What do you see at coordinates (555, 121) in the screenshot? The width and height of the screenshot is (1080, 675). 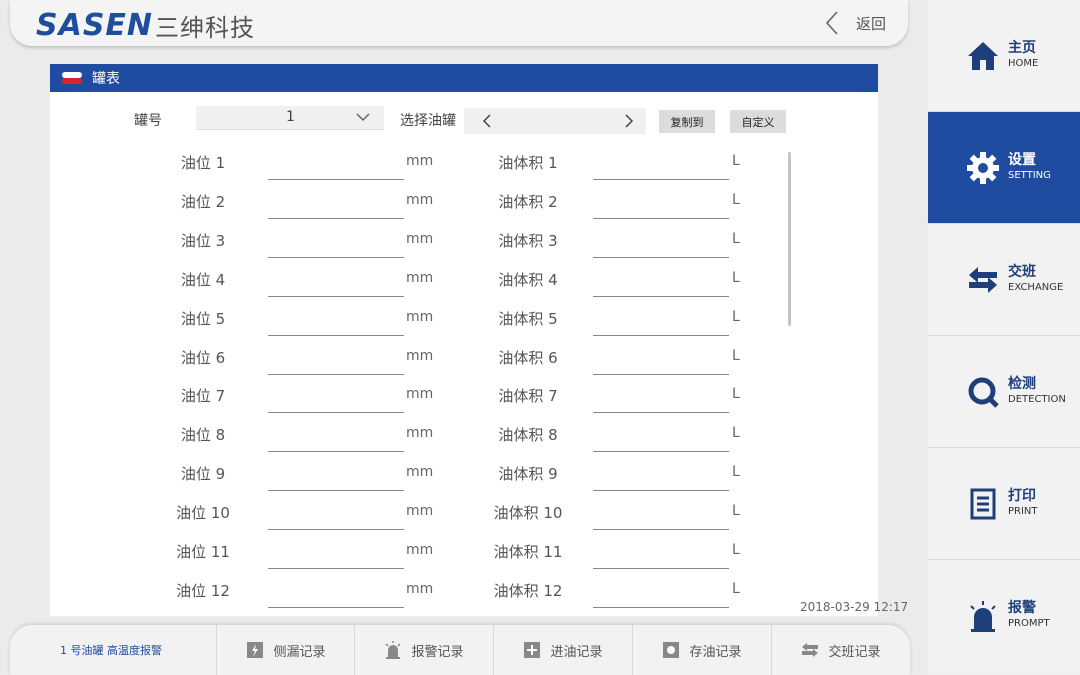 I see `tank-picker` at bounding box center [555, 121].